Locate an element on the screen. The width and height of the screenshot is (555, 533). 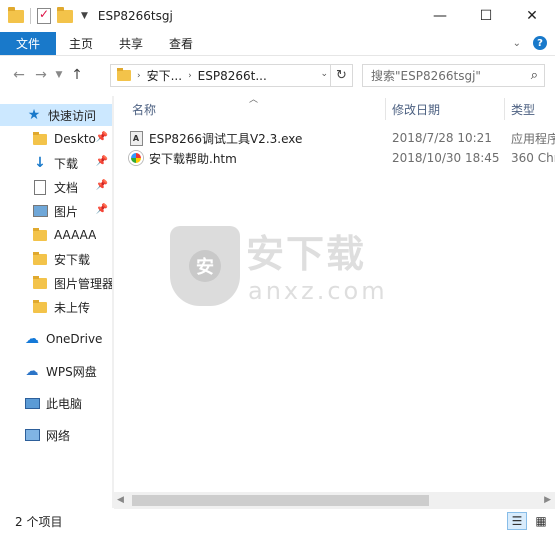
sidebar-item-label: 下载 is located at coordinates (66, 163).